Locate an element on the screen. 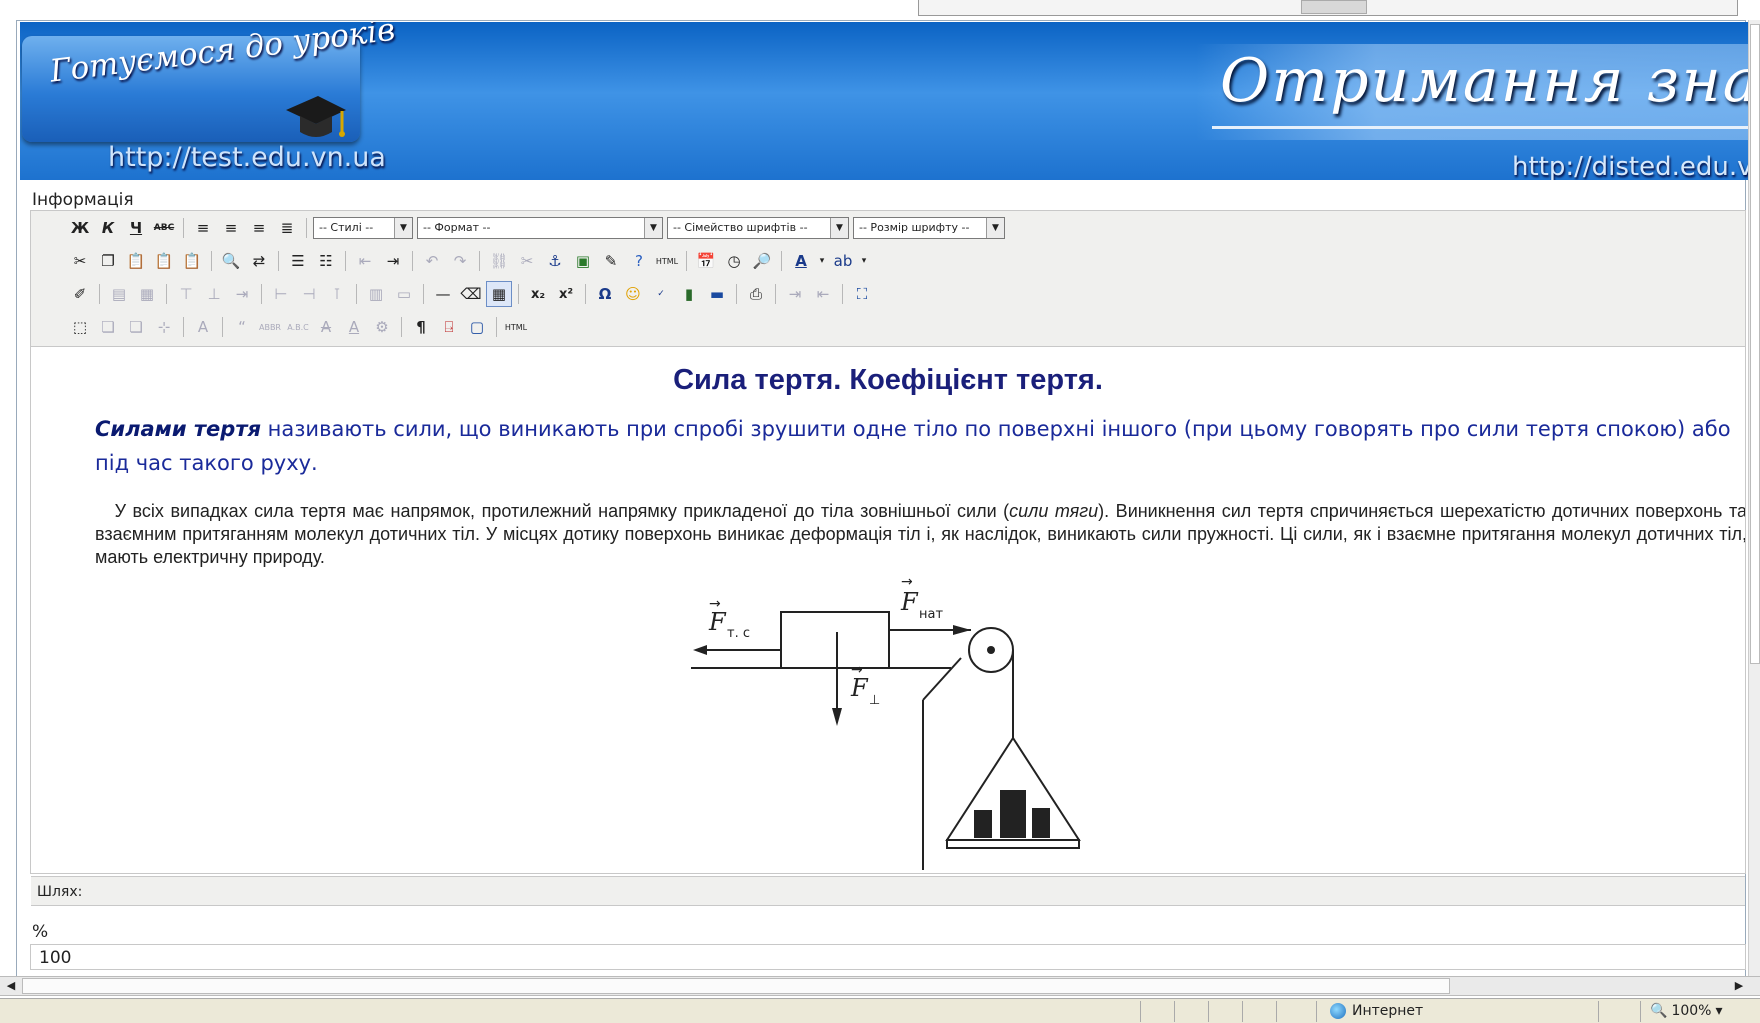 The image size is (1760, 1023). insert-layer-icon: ⬚ is located at coordinates (80, 327).